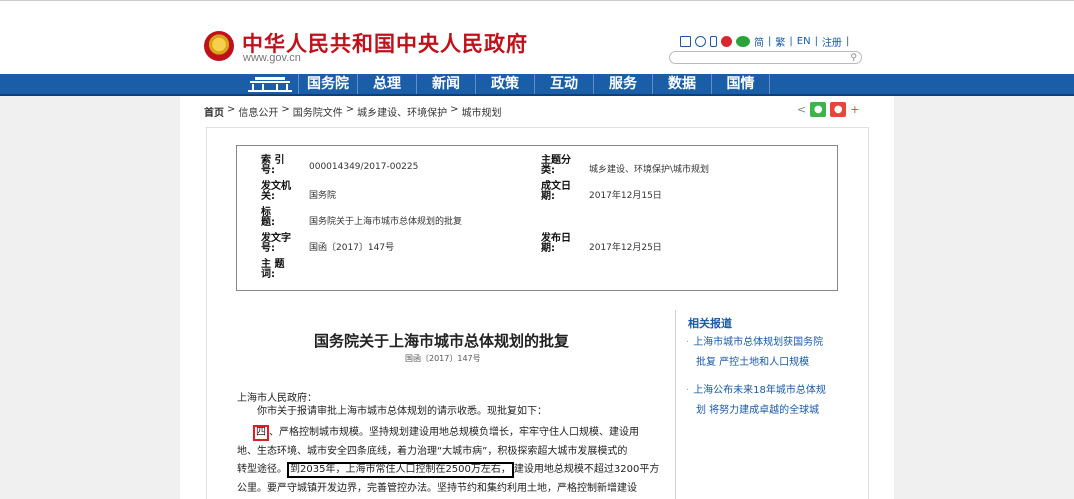  Describe the element at coordinates (765, 41) in the screenshot. I see `header-tools: 简 | 繁 | EN | 注册 |` at that location.